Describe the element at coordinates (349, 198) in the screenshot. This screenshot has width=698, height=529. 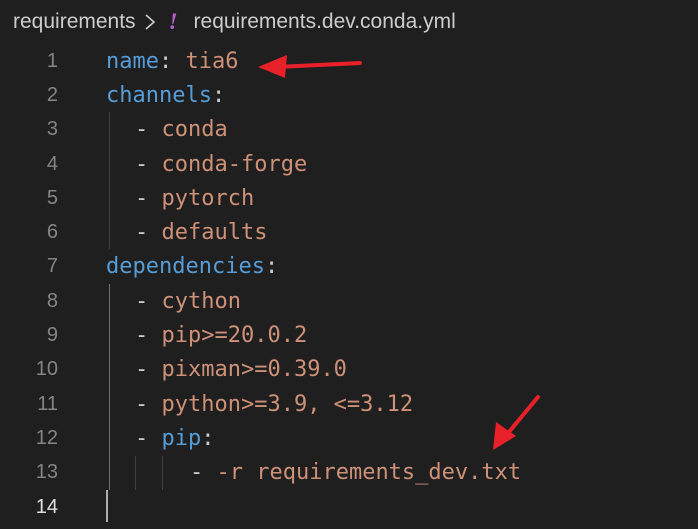
I see `code-line: 5 - pytorch` at that location.